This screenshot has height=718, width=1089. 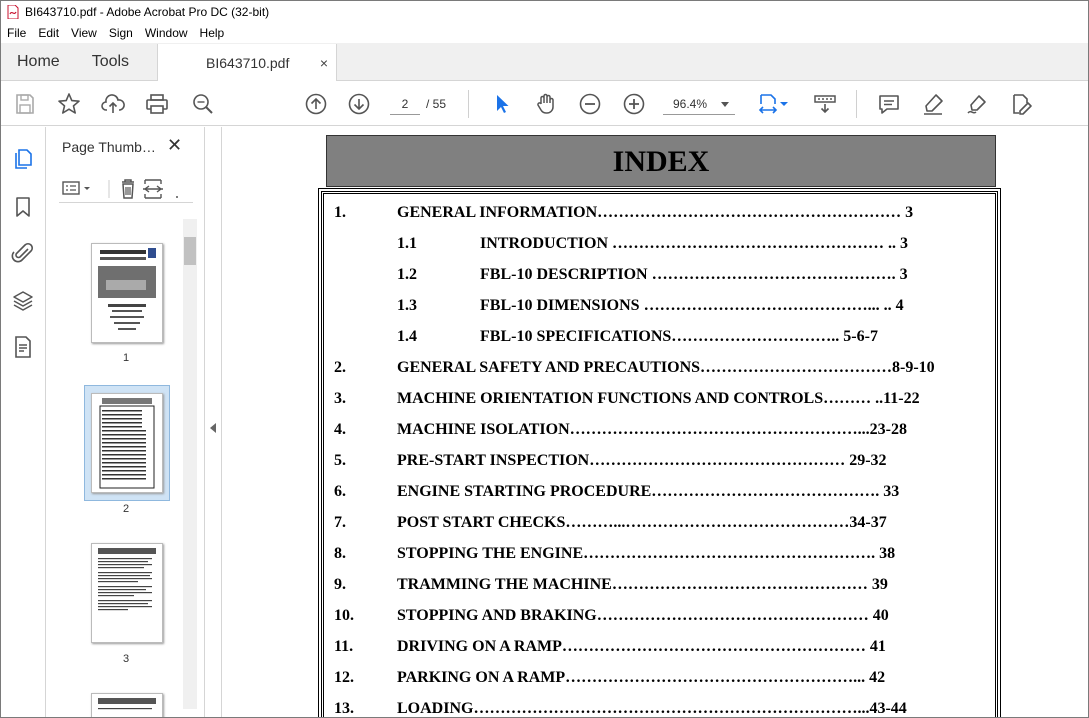 What do you see at coordinates (203, 104) in the screenshot?
I see `zoom-search-icon` at bounding box center [203, 104].